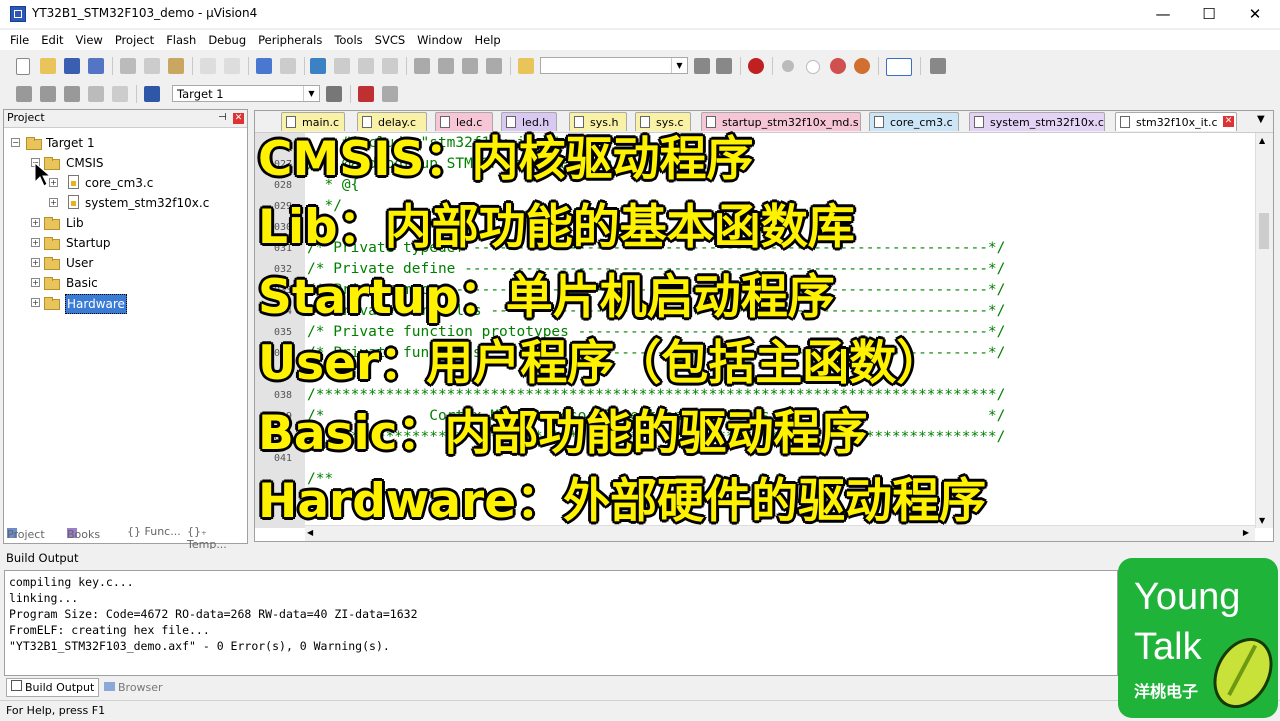 Image resolution: width=1280 pixels, height=721 pixels. What do you see at coordinates (334, 94) in the screenshot?
I see `target-options-icon` at bounding box center [334, 94].